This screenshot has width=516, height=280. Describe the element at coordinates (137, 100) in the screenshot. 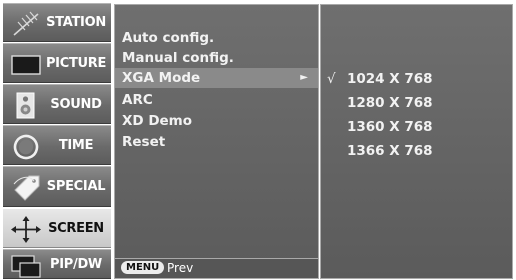

I see `menu-item-label: ARC` at that location.